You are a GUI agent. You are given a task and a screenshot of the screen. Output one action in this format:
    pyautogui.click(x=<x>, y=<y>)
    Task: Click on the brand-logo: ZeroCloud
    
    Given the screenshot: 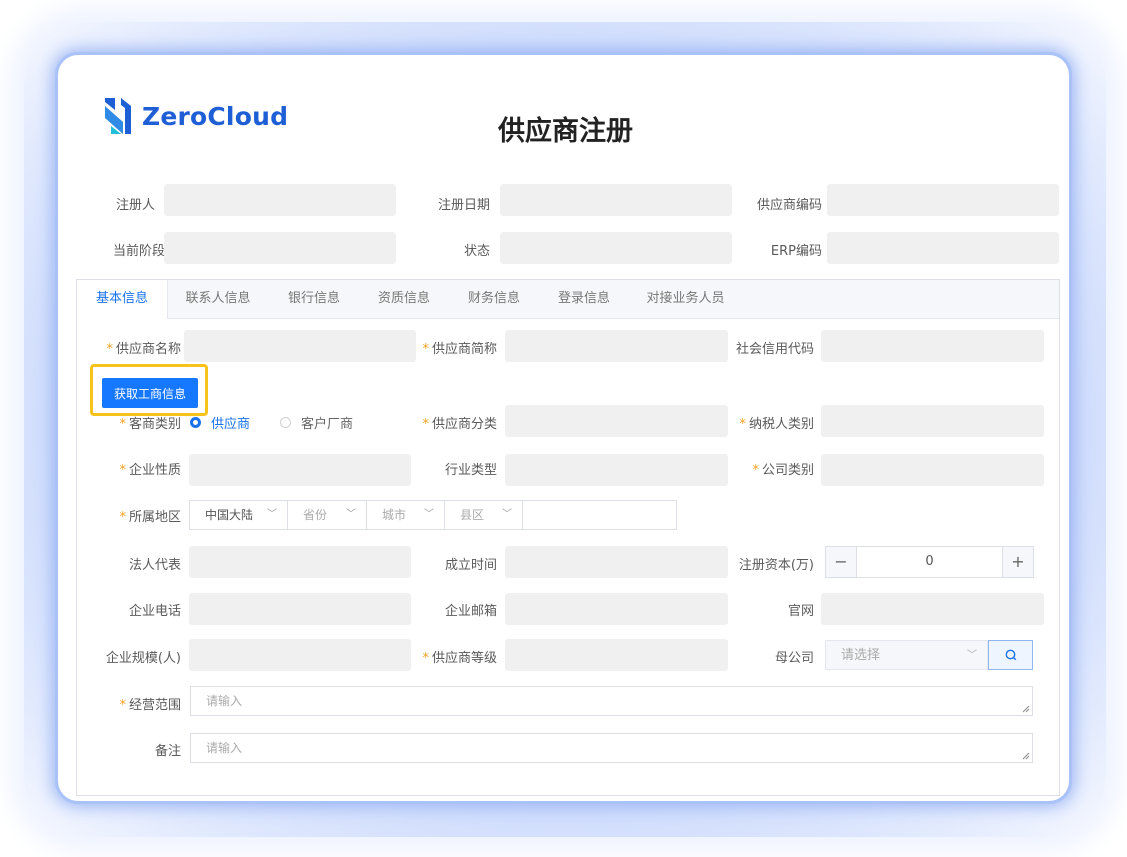 What is the action you would take?
    pyautogui.click(x=195, y=116)
    